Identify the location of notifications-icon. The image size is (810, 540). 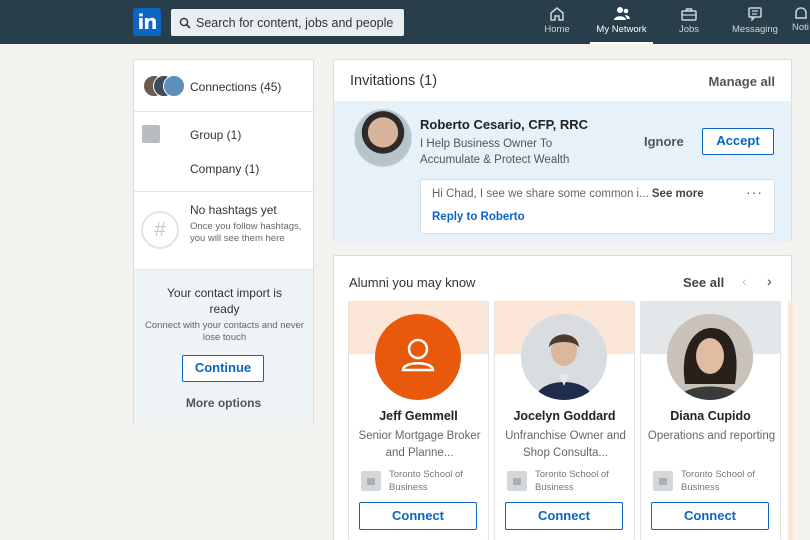
(801, 13).